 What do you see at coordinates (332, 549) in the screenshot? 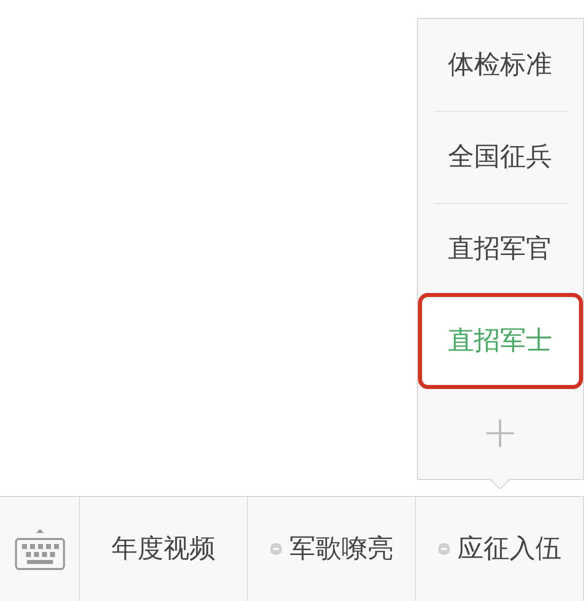
I see `menu-tab: 军歌嘹亮` at bounding box center [332, 549].